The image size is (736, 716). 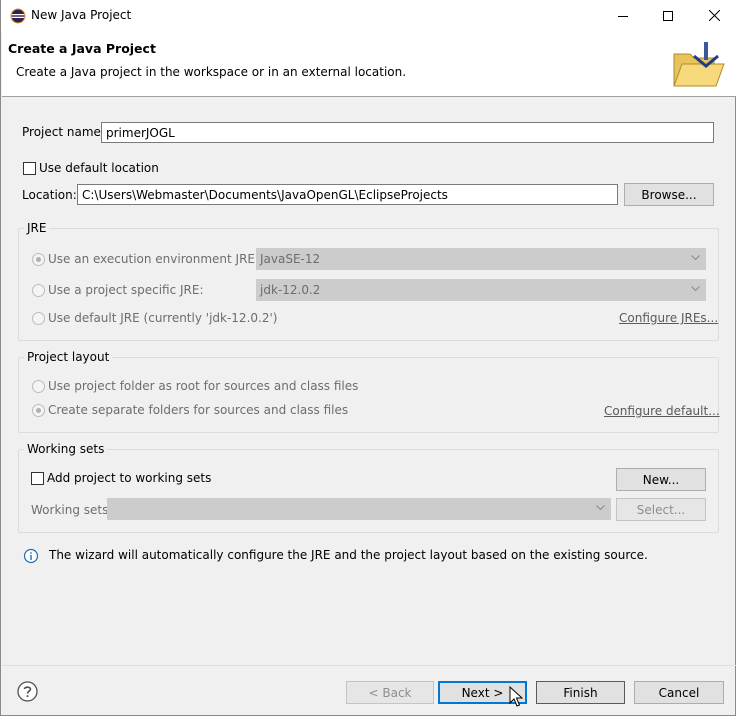 I want to click on minimize-icon, so click(x=623, y=16).